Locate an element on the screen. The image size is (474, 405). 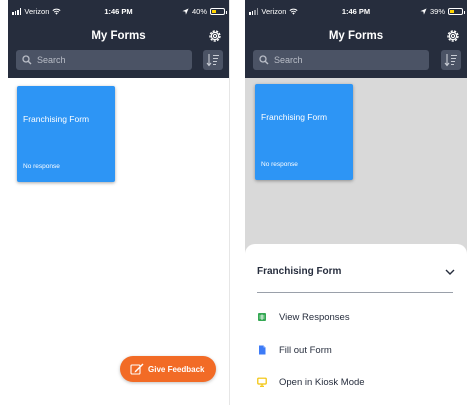
open-kiosk-mode-label: Open in Kiosk Mode is located at coordinates (322, 382).